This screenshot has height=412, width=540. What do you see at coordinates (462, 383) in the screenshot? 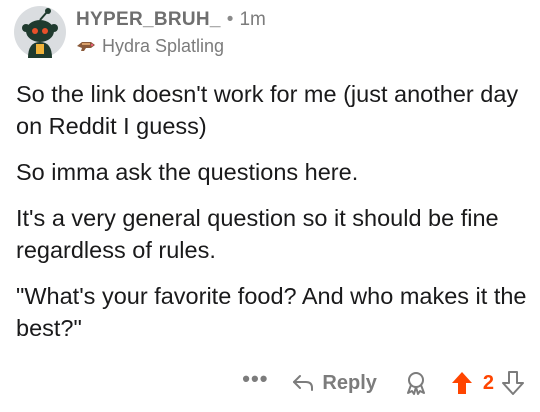
I see `upvote-icon` at bounding box center [462, 383].